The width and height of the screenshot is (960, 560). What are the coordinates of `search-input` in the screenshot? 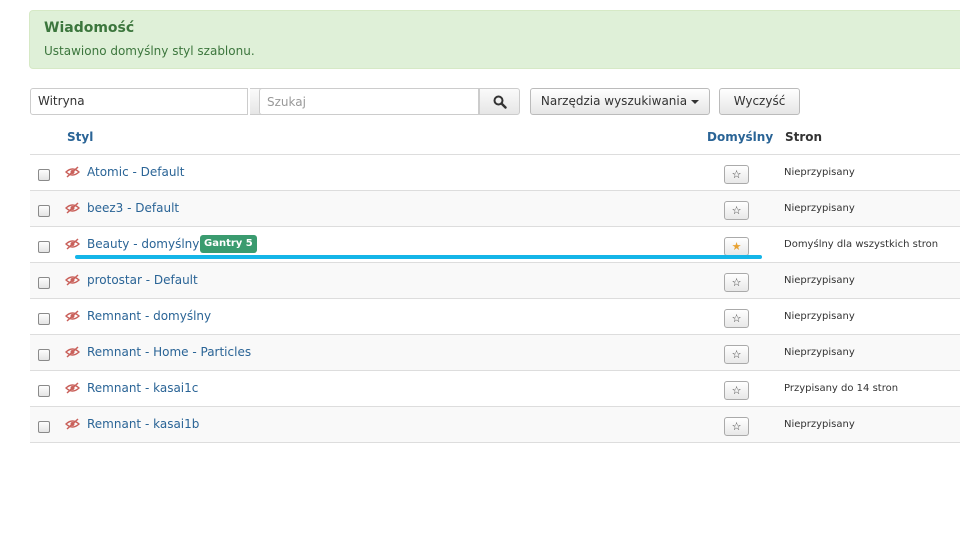 It's located at (369, 101).